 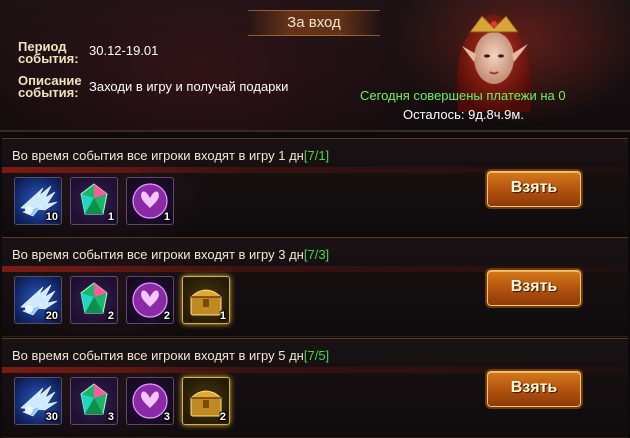 What do you see at coordinates (206, 401) in the screenshot?
I see `chest-reward: 2` at bounding box center [206, 401].